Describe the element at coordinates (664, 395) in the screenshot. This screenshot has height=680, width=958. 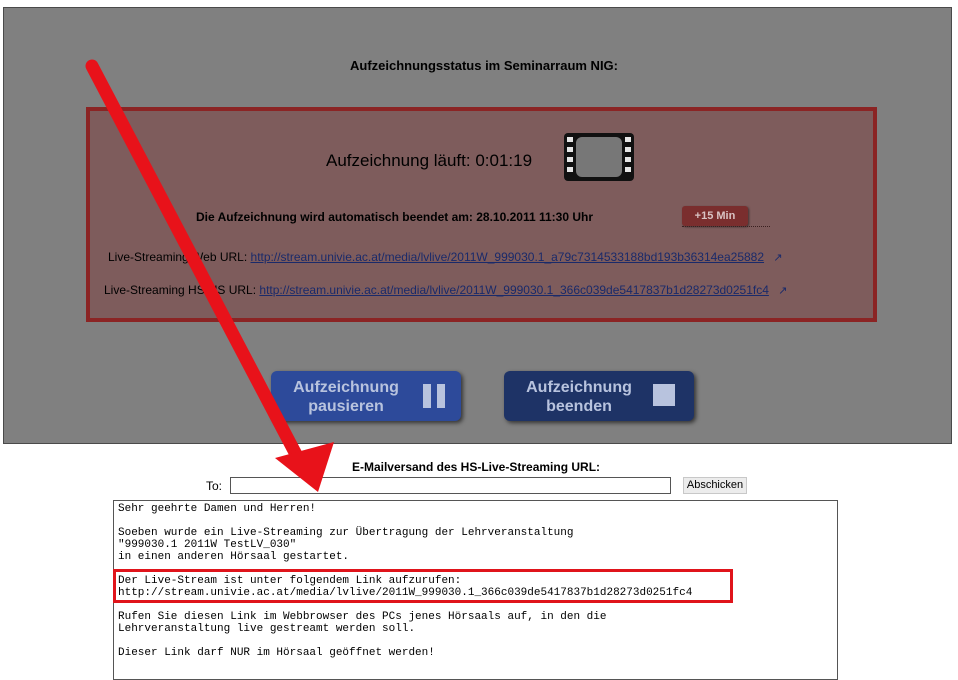
I see `stop-icon` at that location.